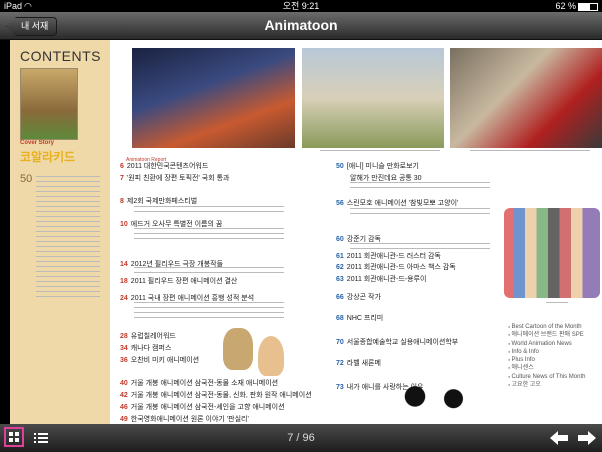 The image size is (602, 452). Describe the element at coordinates (587, 438) in the screenshot. I see `arrow-right-icon` at that location.